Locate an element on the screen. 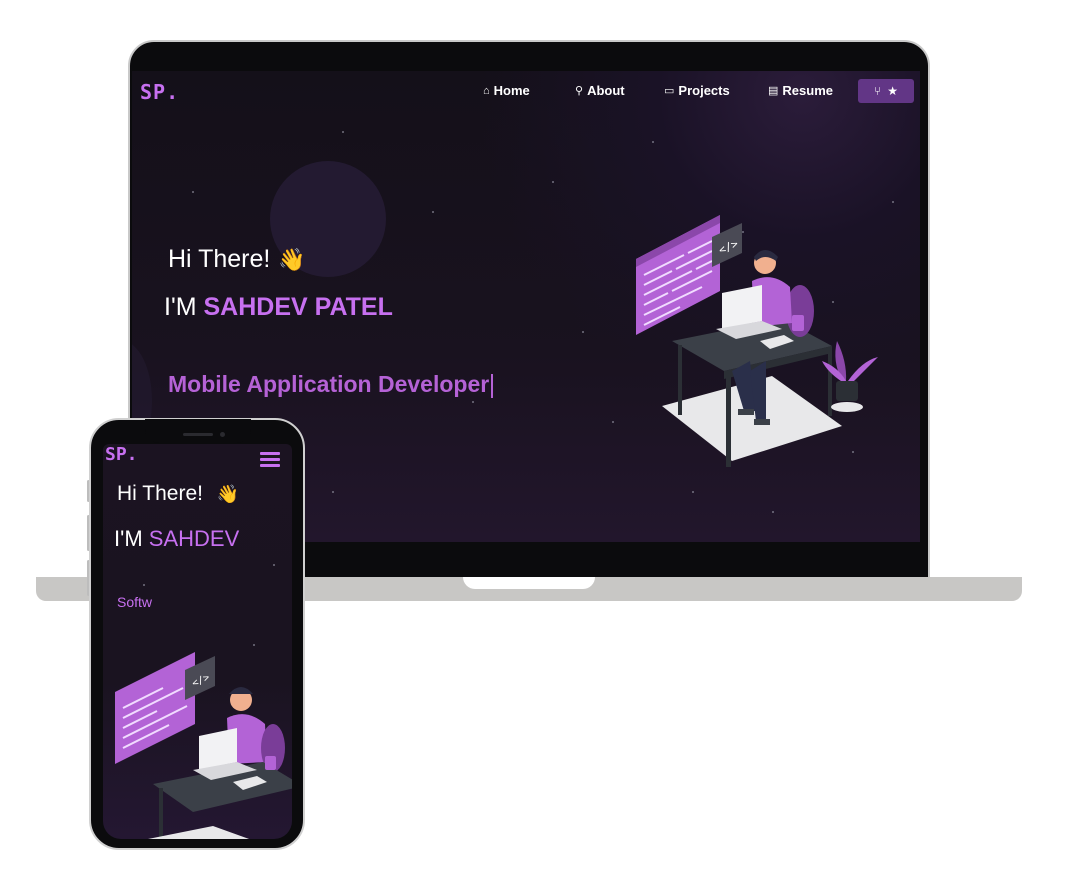 The height and width of the screenshot is (874, 1080). nav-resume: ▤ Resume is located at coordinates (800, 90).